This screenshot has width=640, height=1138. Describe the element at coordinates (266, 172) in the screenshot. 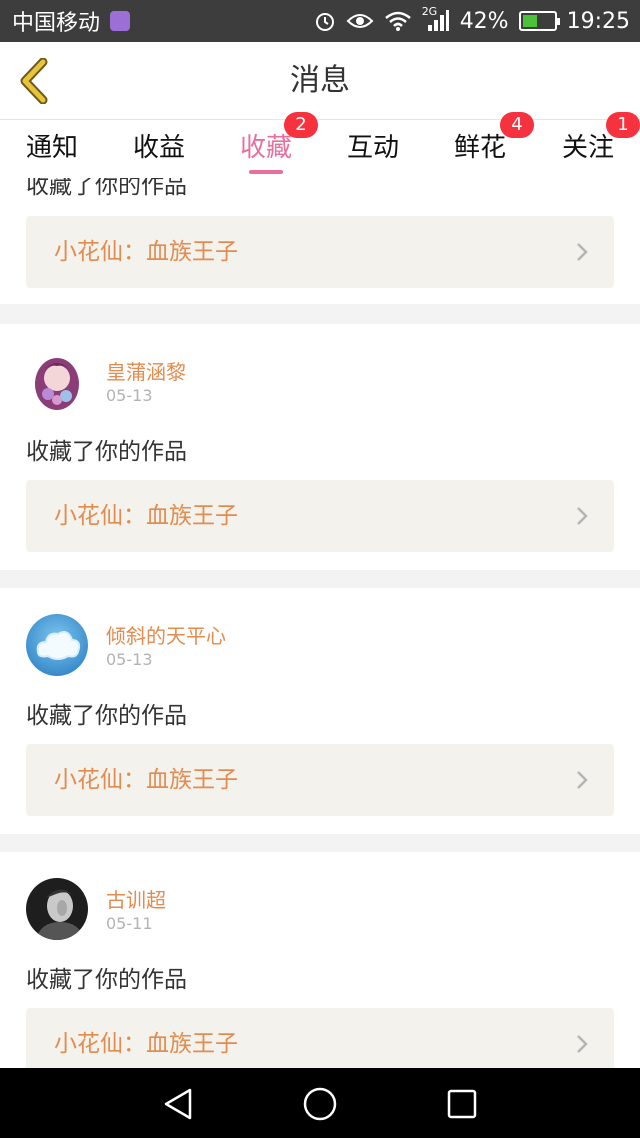

I see `active-tab-indicator` at that location.